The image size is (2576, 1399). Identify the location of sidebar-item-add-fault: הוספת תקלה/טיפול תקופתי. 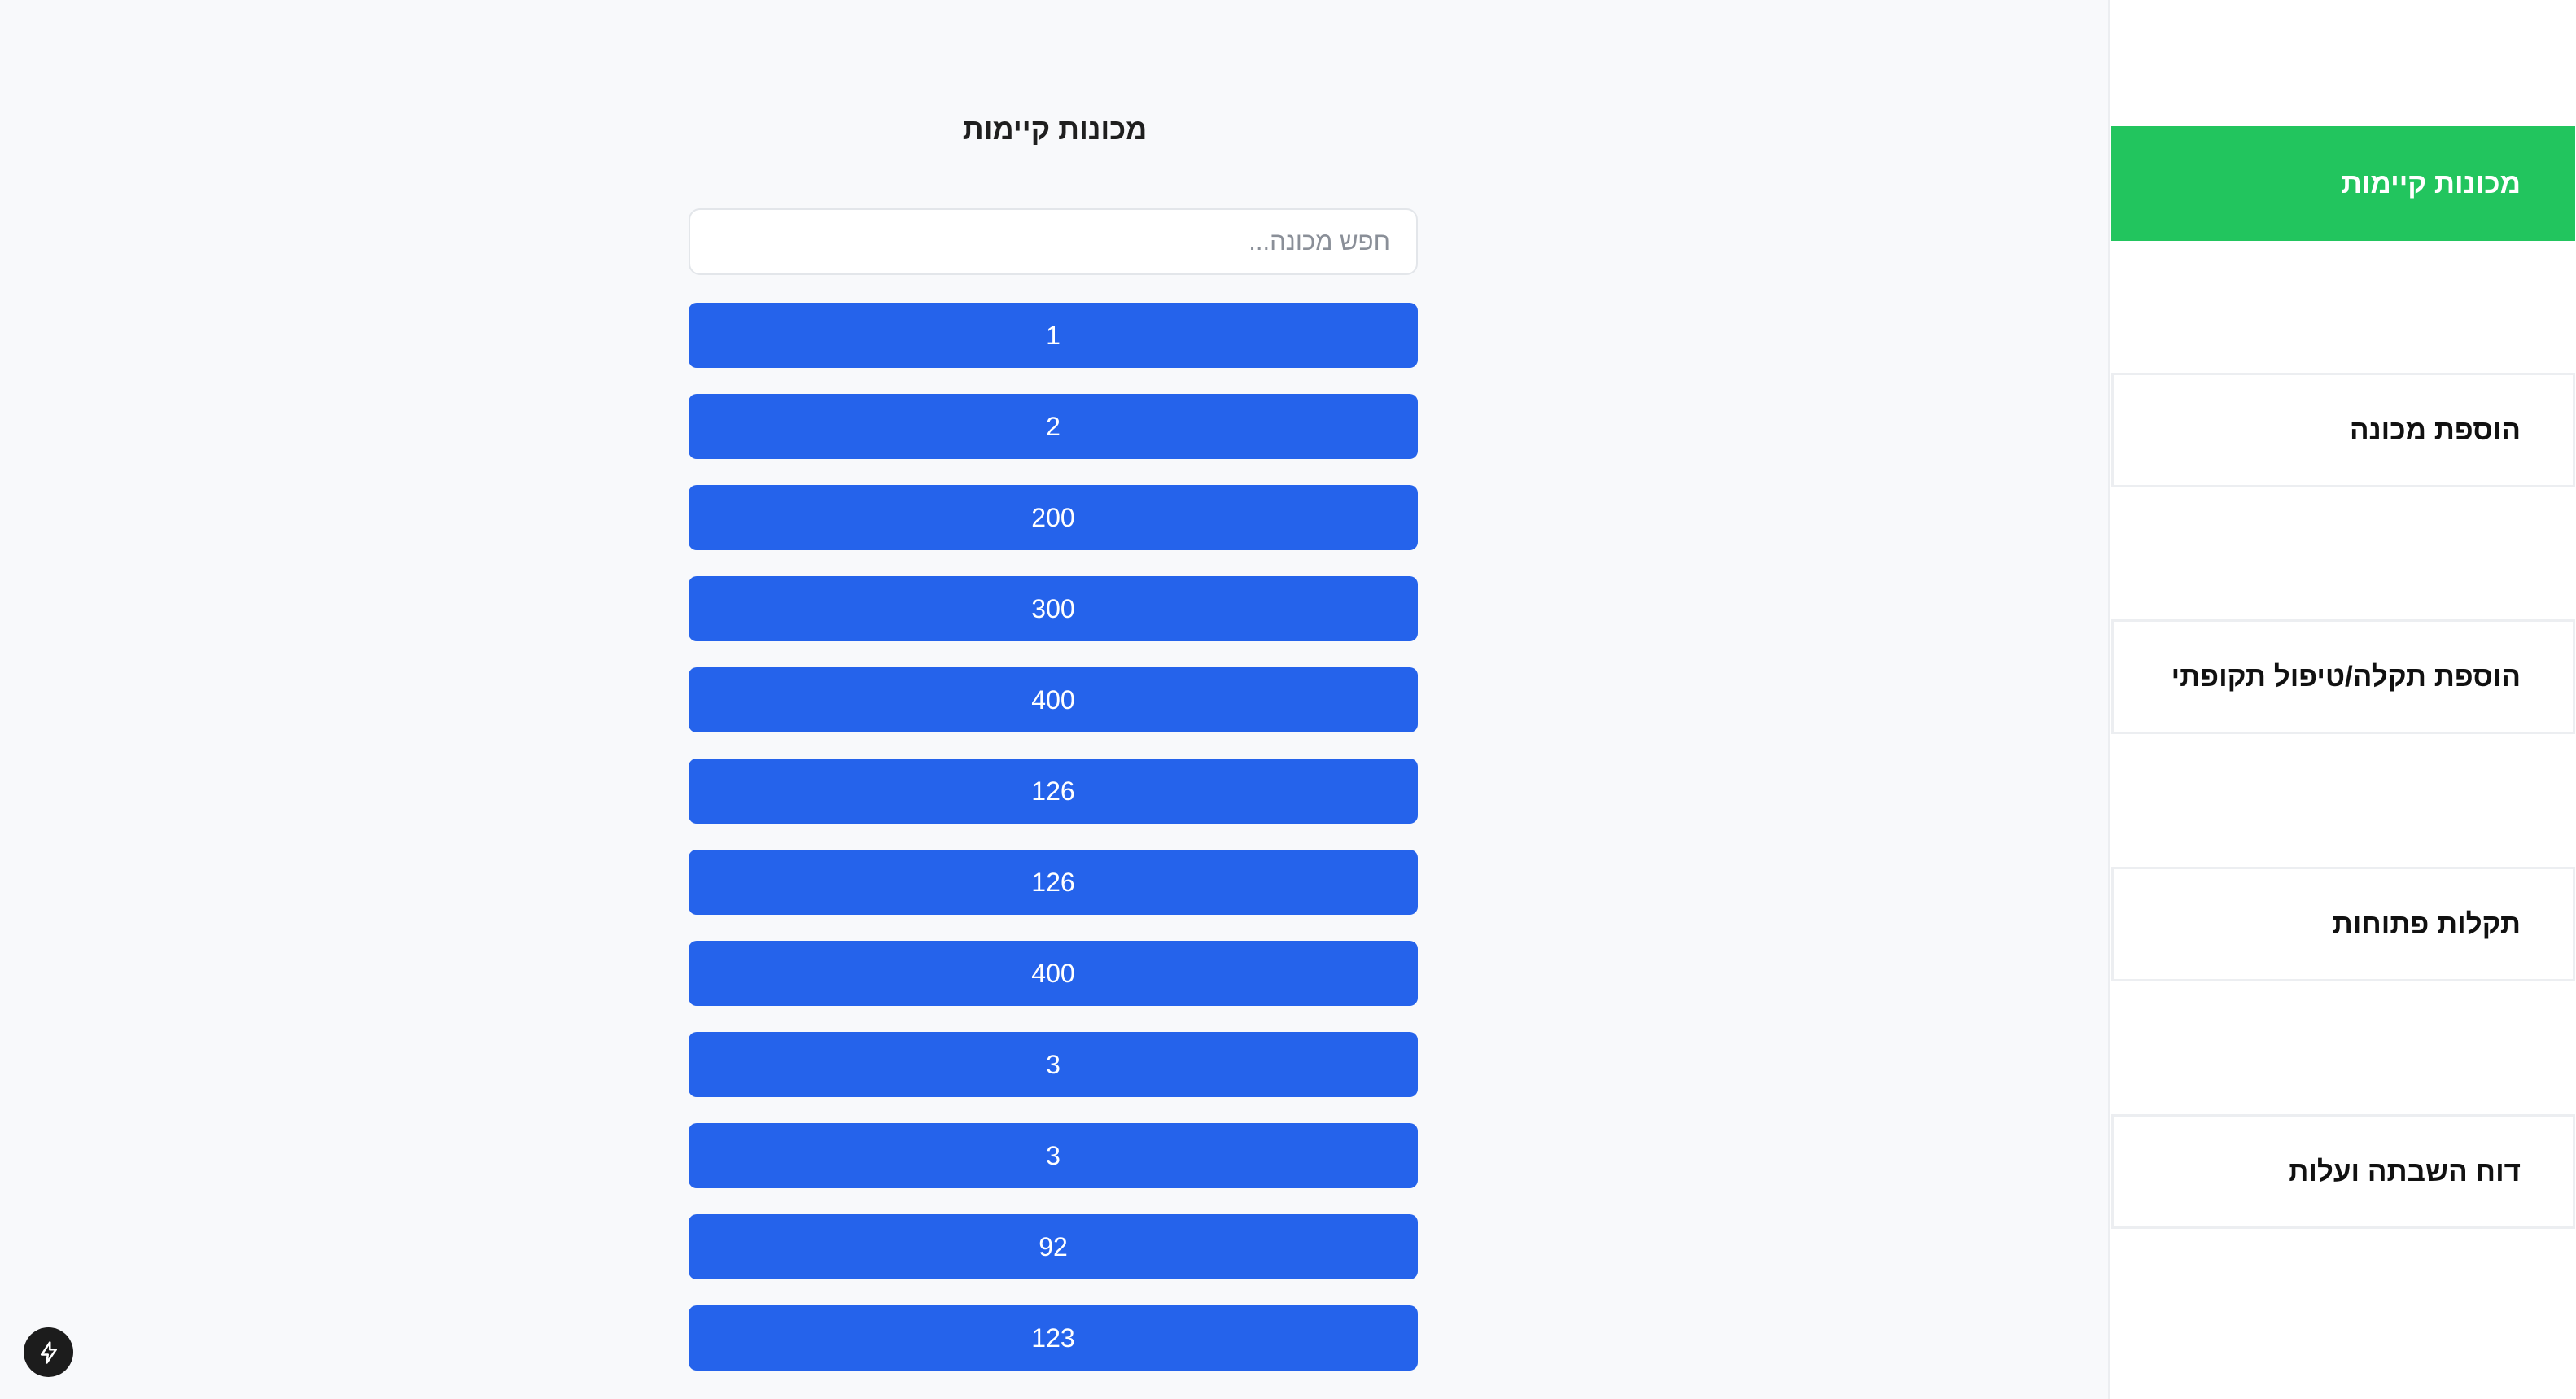
(2343, 676).